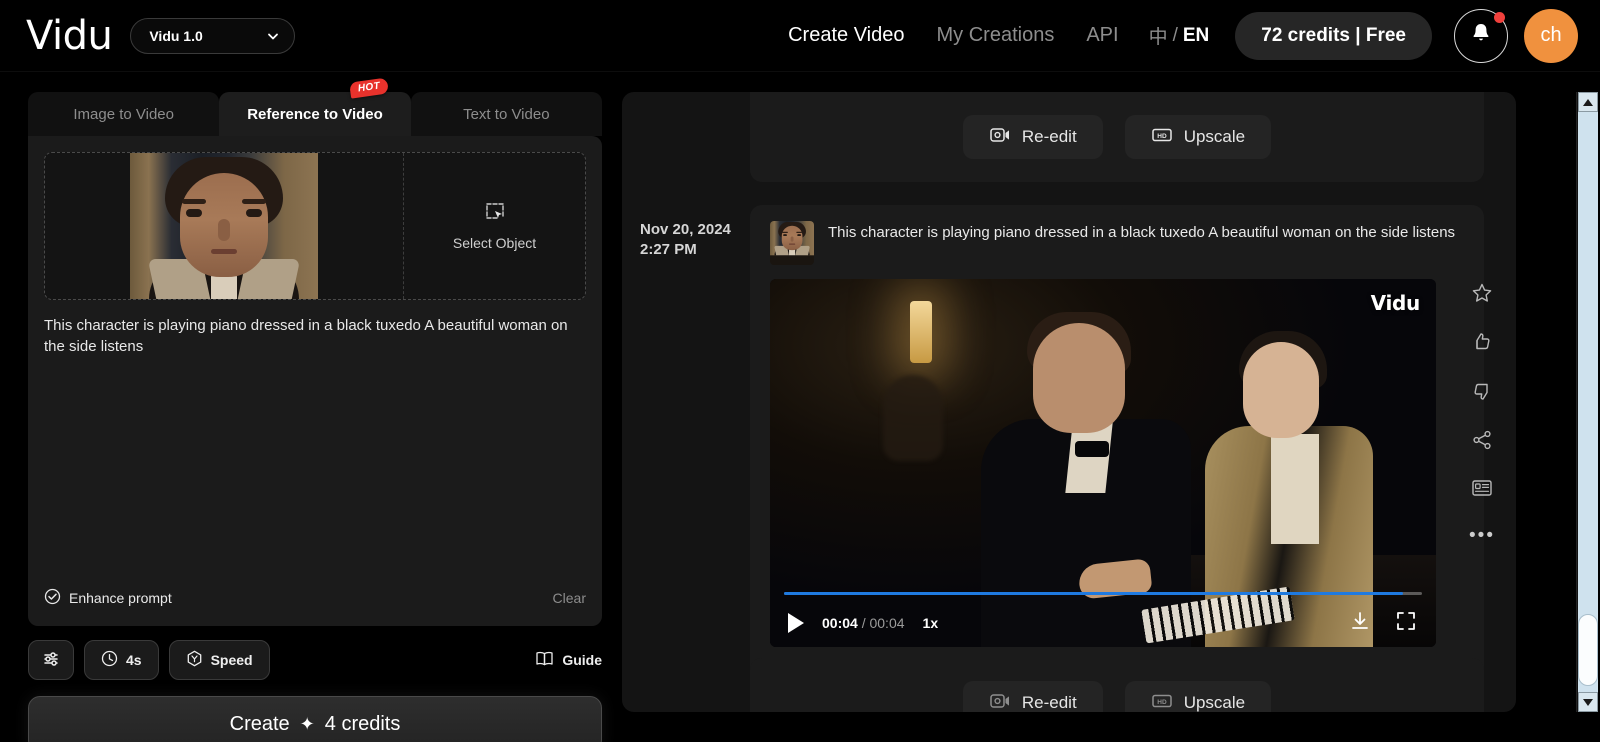 This screenshot has height=742, width=1600. I want to click on sparkle-icon: ✦, so click(307, 723).